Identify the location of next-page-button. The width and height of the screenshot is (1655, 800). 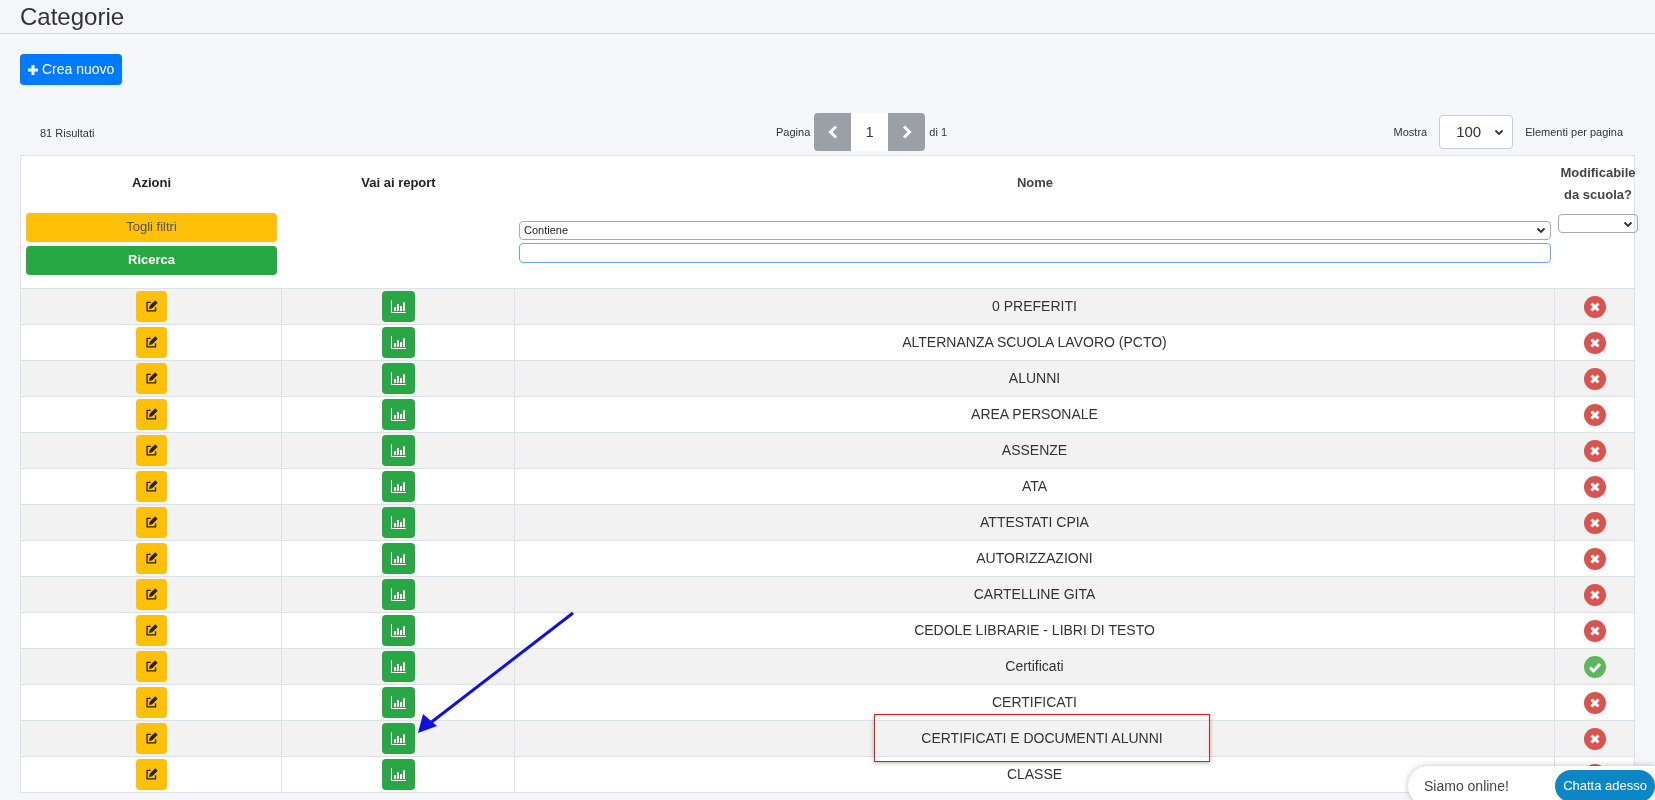
(907, 132).